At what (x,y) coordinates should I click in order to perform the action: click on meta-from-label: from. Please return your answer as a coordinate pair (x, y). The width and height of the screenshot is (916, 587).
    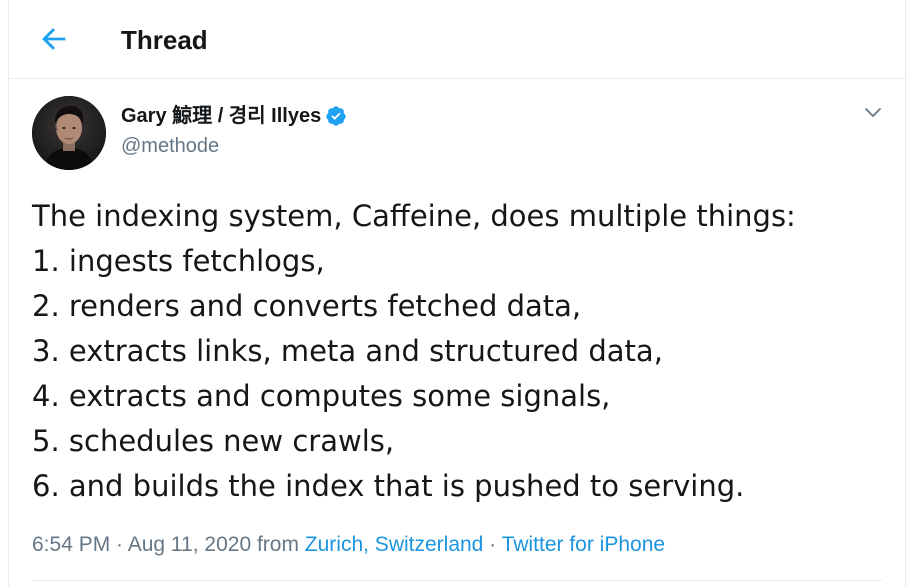
    Looking at the image, I should click on (278, 544).